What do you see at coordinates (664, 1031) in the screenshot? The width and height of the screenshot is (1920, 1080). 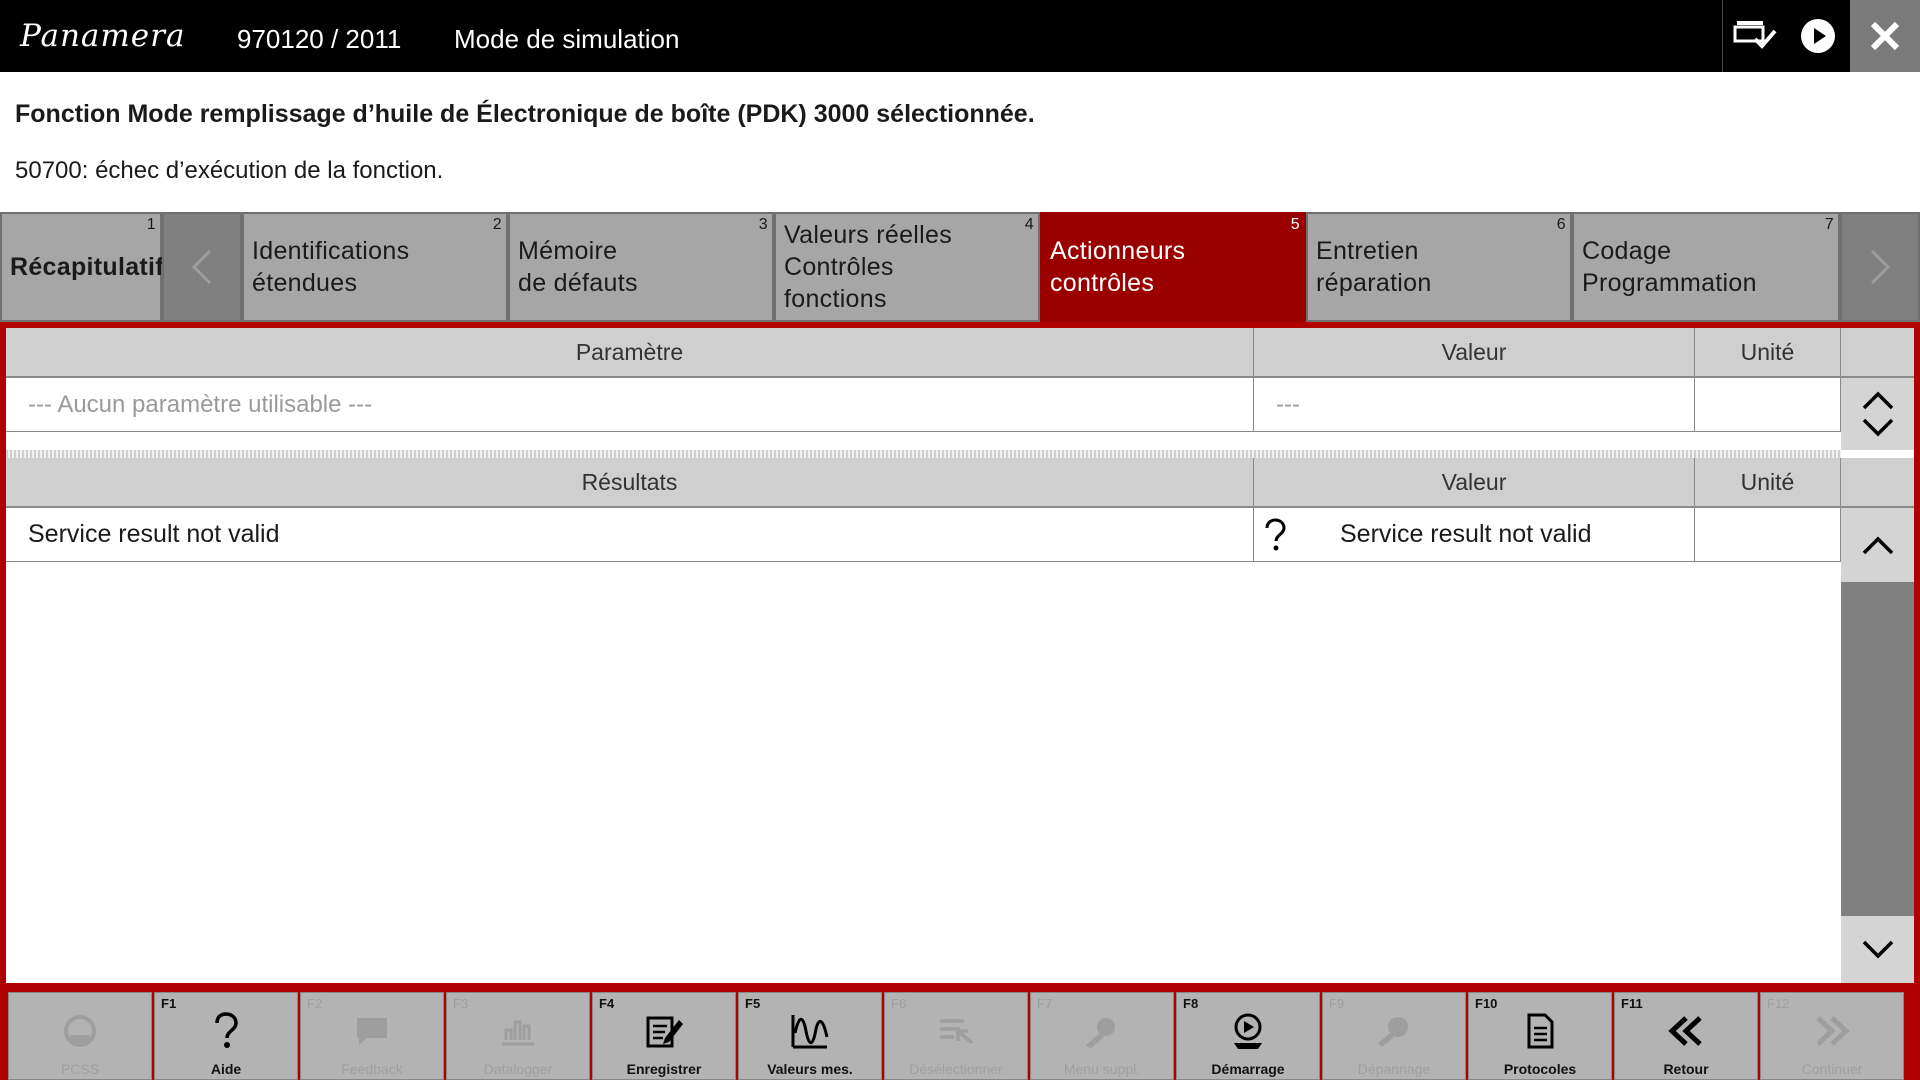 I see `save-icon` at bounding box center [664, 1031].